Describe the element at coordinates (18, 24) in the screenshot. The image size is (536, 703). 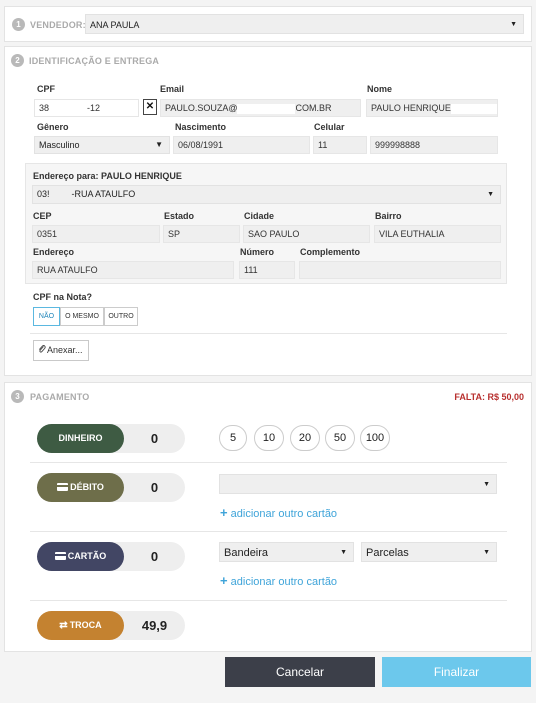
I see `step-1-badge: 1` at that location.